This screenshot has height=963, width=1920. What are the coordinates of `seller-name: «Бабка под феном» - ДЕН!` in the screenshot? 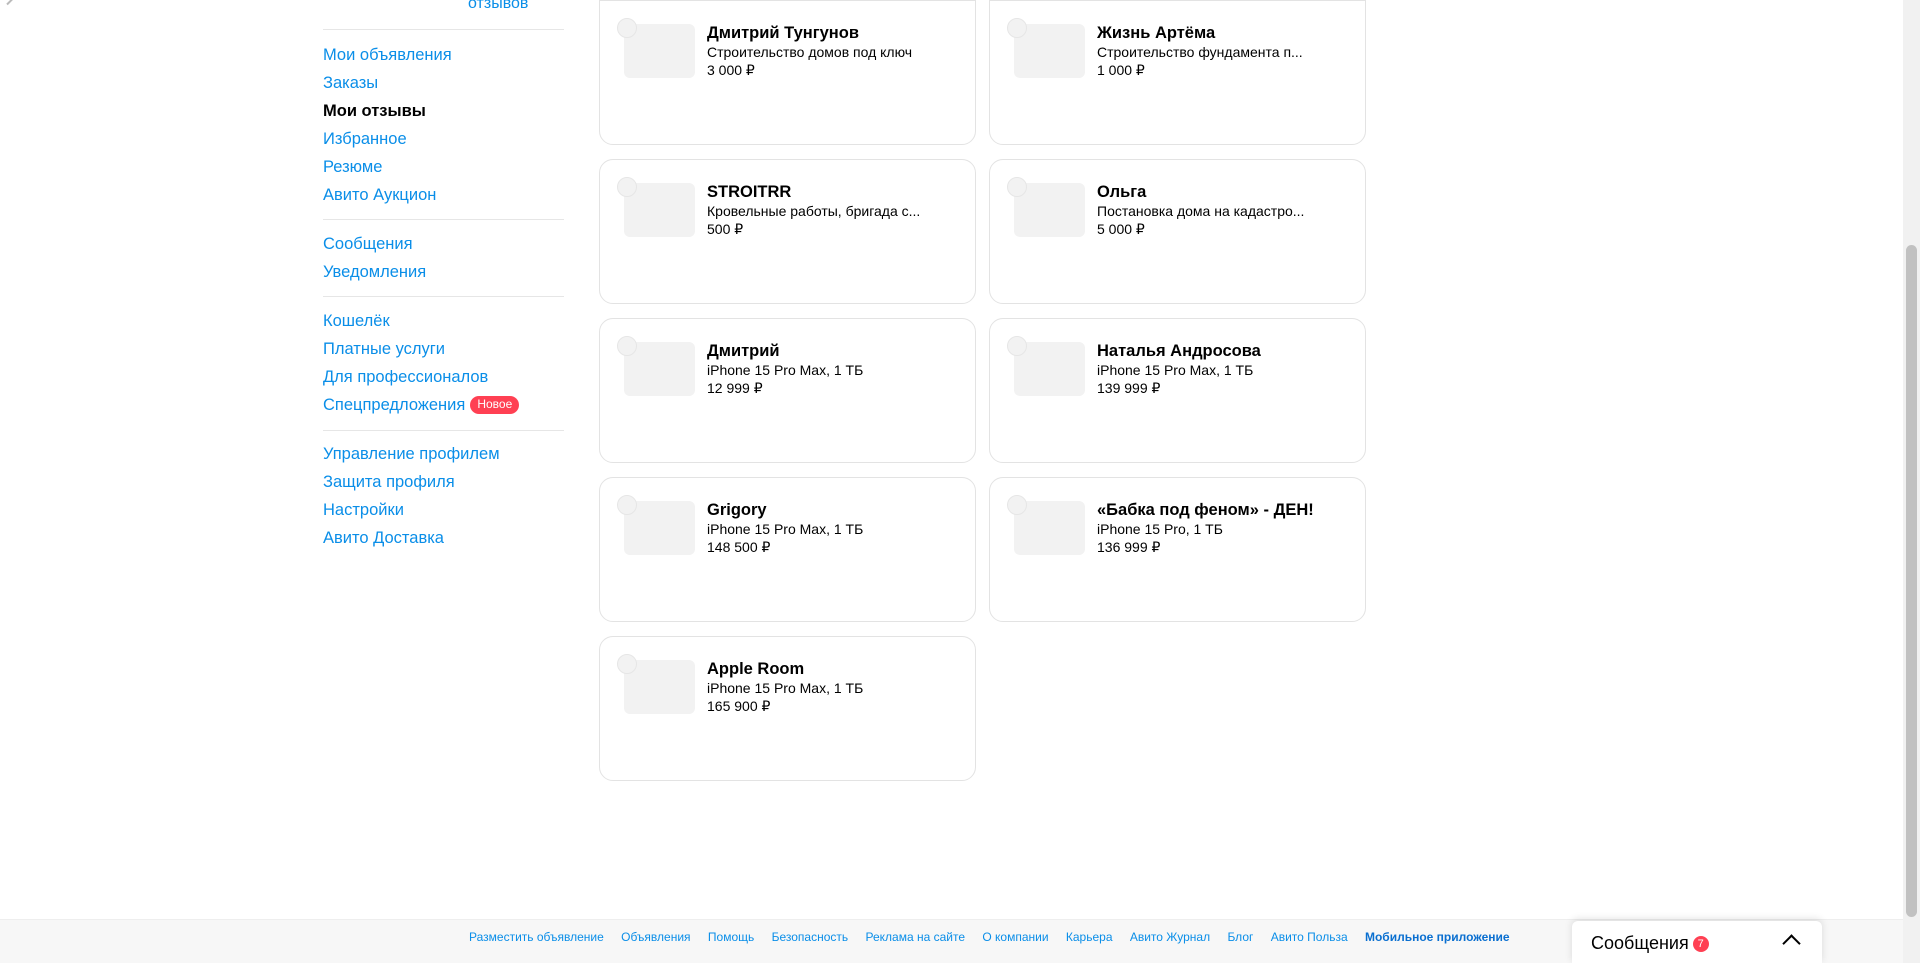 It's located at (1205, 510).